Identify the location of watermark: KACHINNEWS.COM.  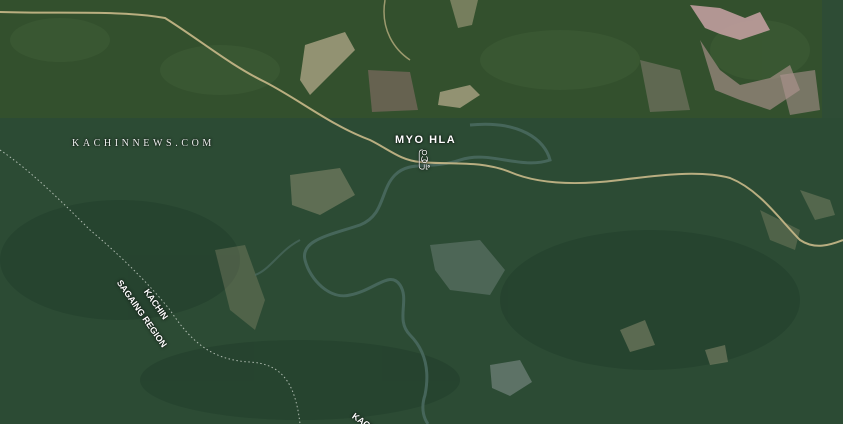
(143, 143).